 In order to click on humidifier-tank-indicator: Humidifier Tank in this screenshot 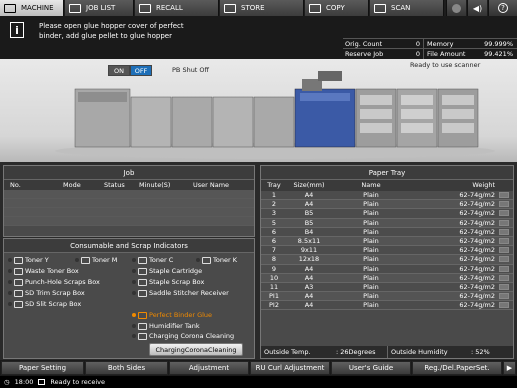, I will do `click(166, 326)`.